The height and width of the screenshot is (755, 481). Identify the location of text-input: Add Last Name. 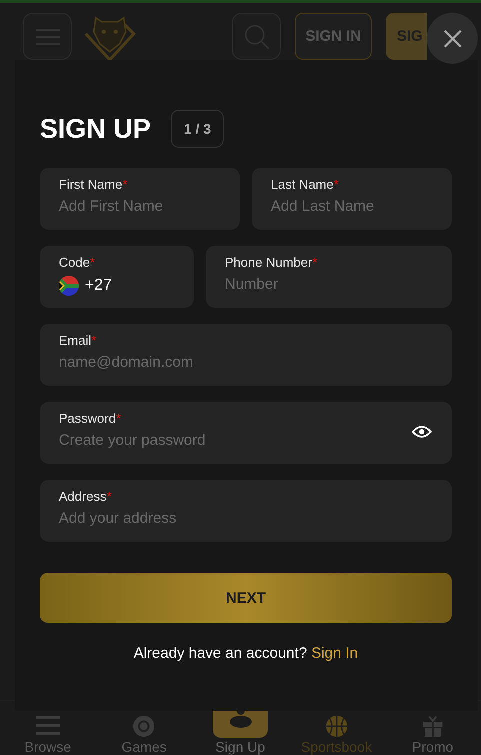
(341, 206).